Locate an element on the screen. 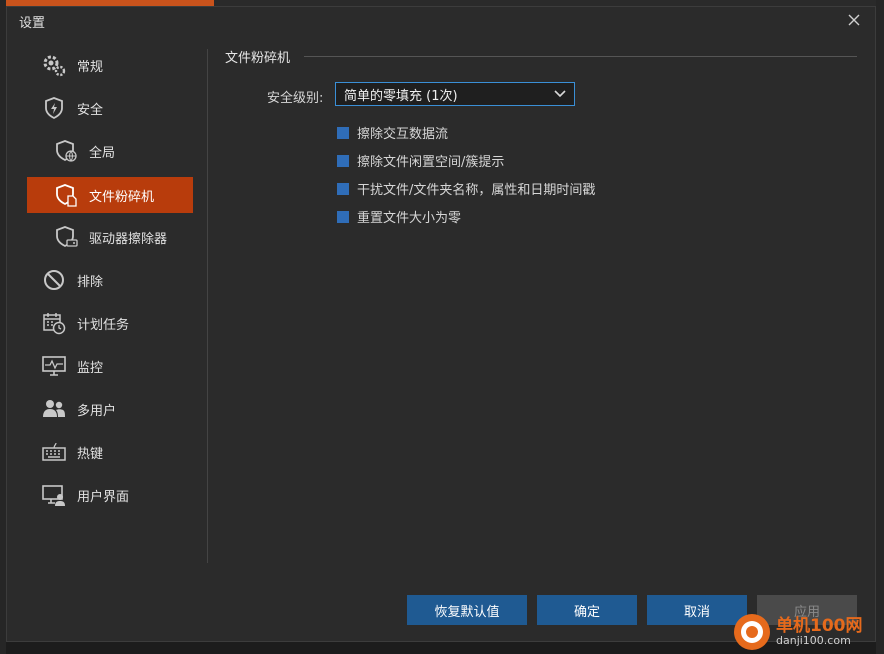  keyboard-icon is located at coordinates (54, 452).